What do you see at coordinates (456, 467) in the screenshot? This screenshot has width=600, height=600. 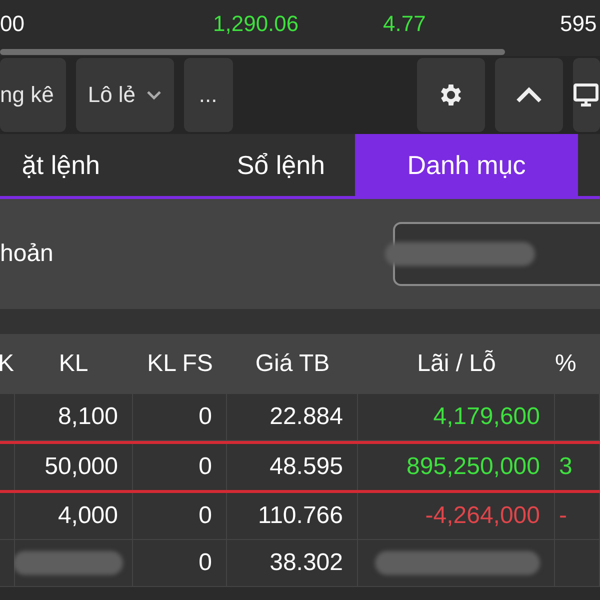 I see `table-cell: 895,250,000` at bounding box center [456, 467].